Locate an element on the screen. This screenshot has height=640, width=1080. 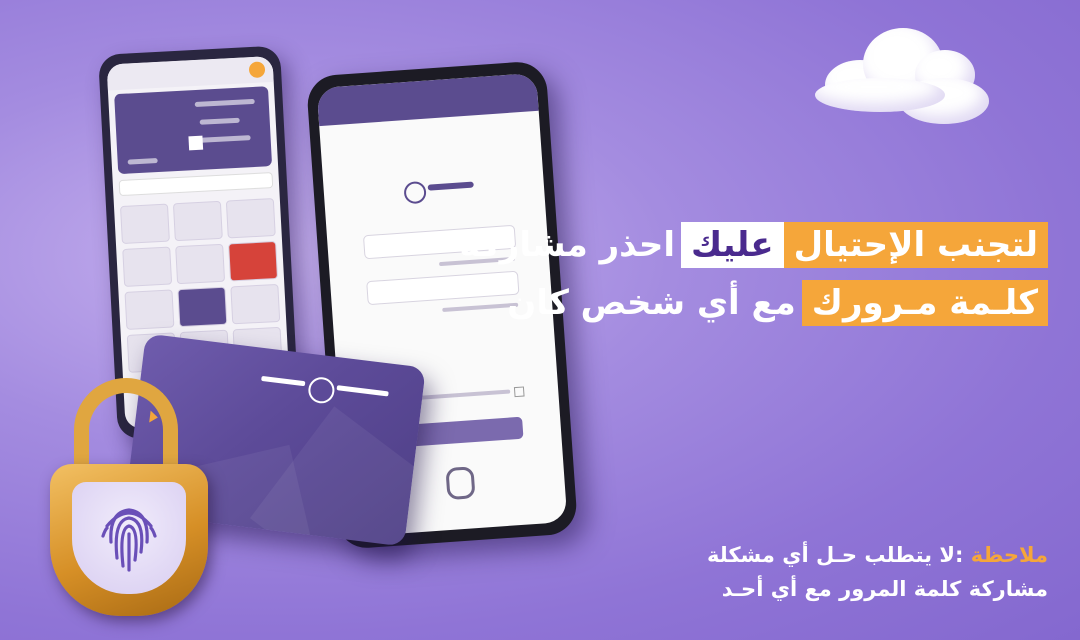
password-field-mockup is located at coordinates (443, 288).